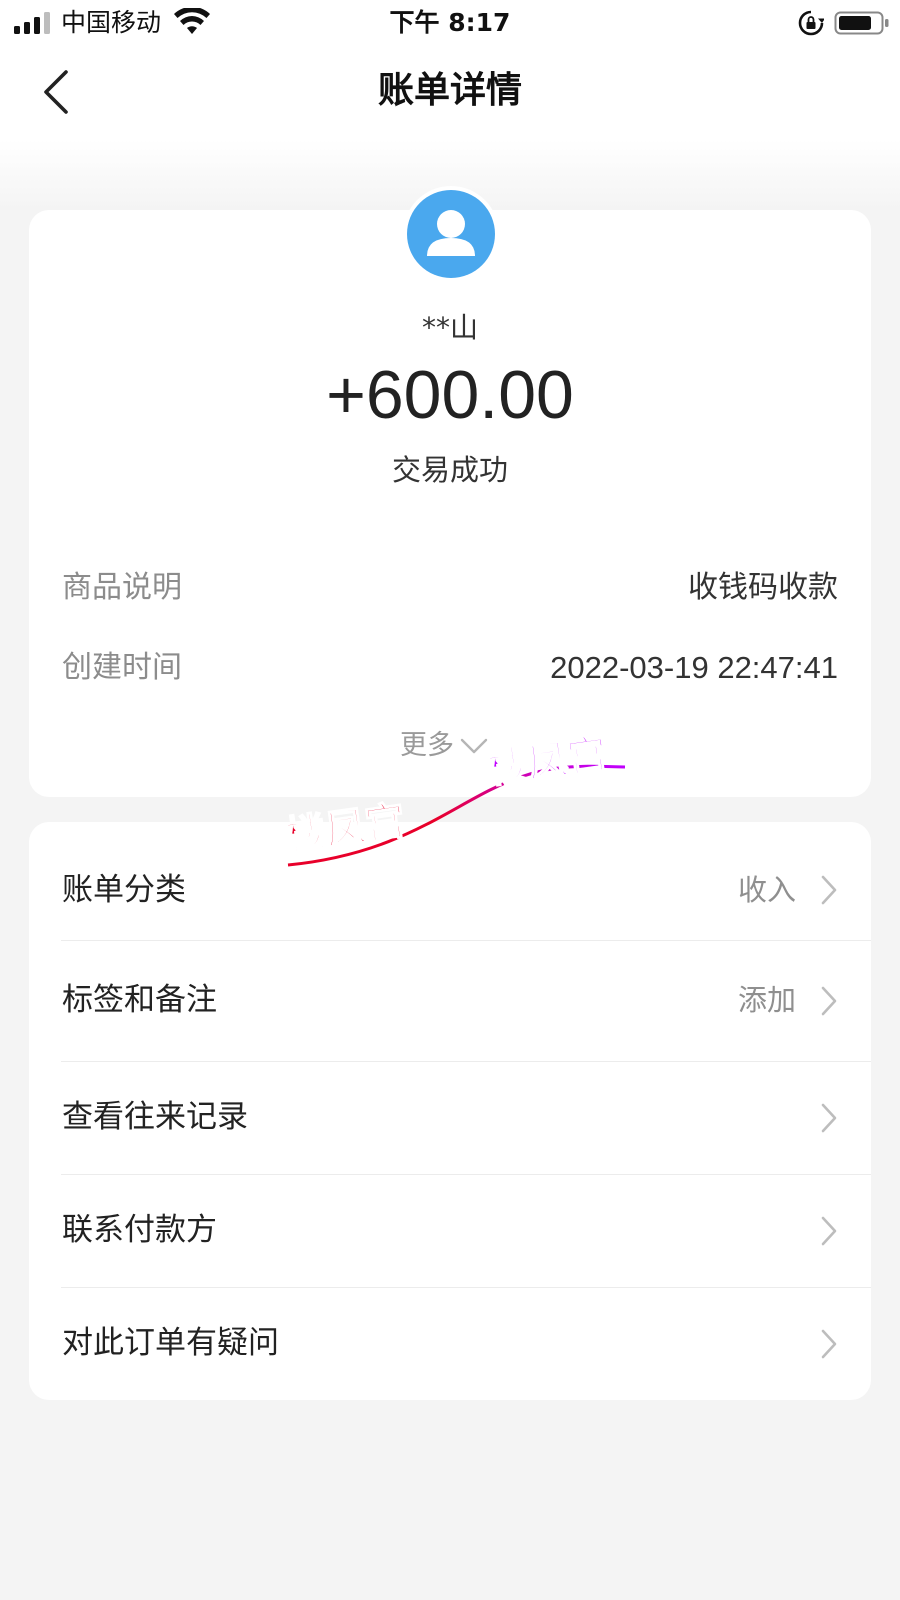 This screenshot has width=900, height=1600. Describe the element at coordinates (547, 762) in the screenshot. I see `watermark-text-2: 楼凤宫` at that location.